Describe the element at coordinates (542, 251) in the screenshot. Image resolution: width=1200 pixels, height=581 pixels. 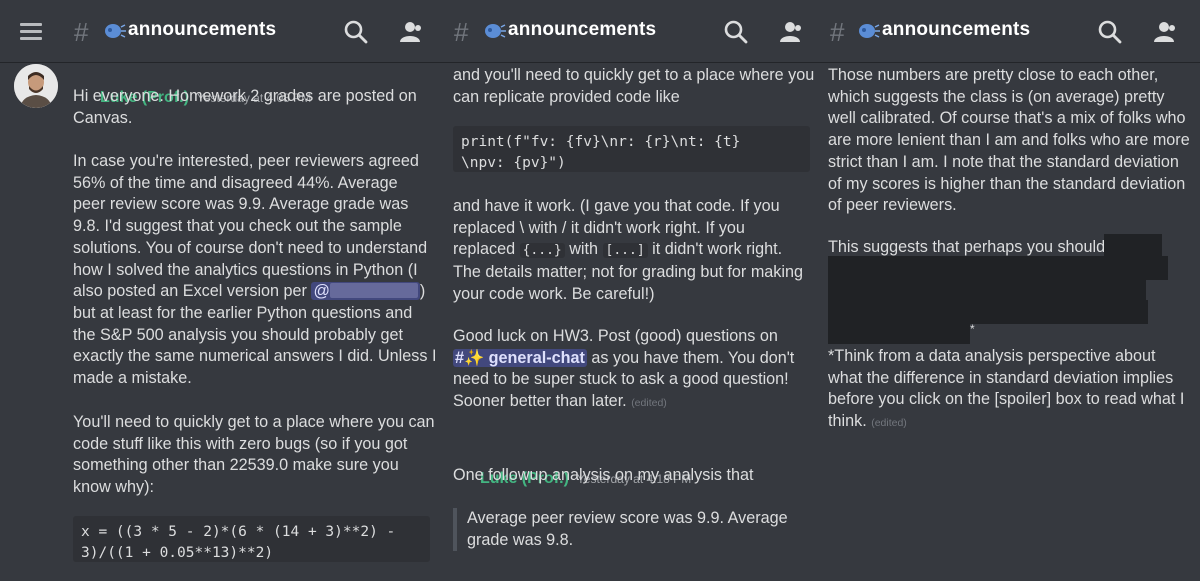
I see `inline-code: {...}` at that location.